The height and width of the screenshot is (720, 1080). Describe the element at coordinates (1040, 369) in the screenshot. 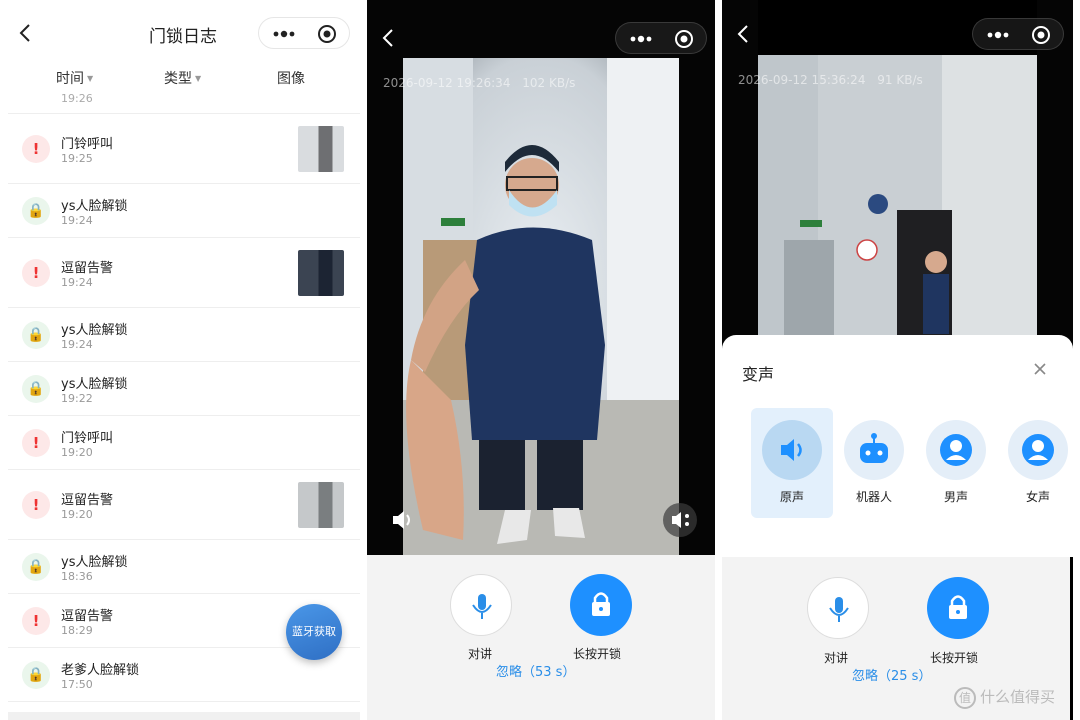

I see `close-icon` at that location.